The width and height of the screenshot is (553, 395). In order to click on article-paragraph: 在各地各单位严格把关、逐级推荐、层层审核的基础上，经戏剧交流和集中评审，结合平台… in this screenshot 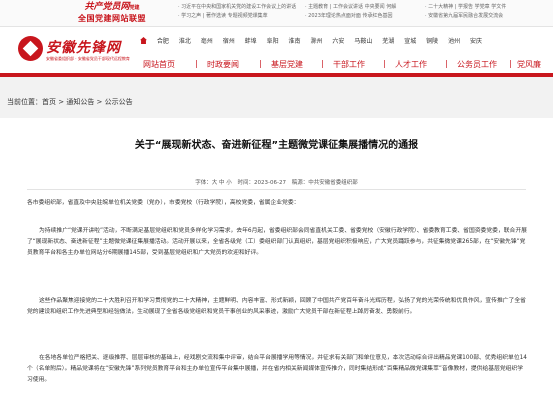, I will do `click(277, 369)`.